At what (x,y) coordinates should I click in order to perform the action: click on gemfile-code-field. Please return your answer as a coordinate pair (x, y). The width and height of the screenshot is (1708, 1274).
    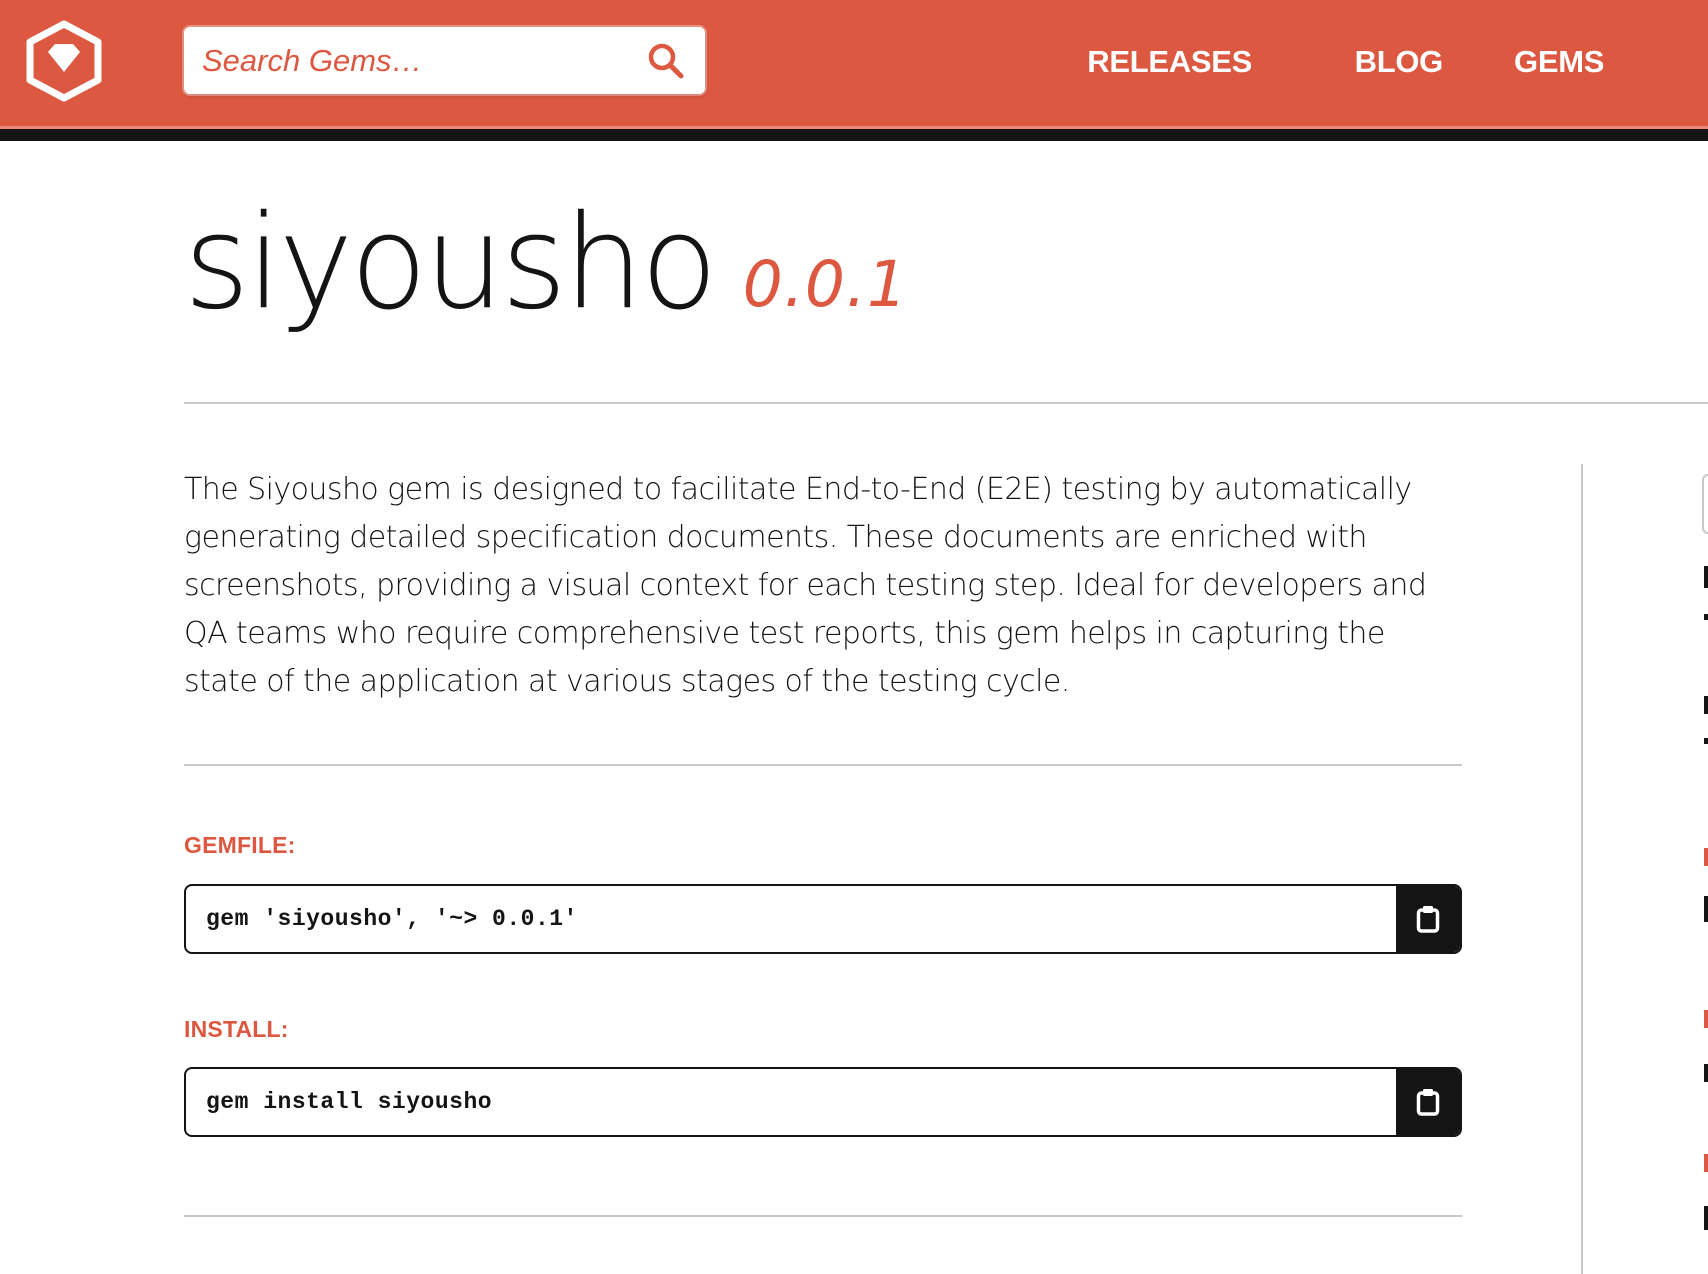
    Looking at the image, I should click on (791, 919).